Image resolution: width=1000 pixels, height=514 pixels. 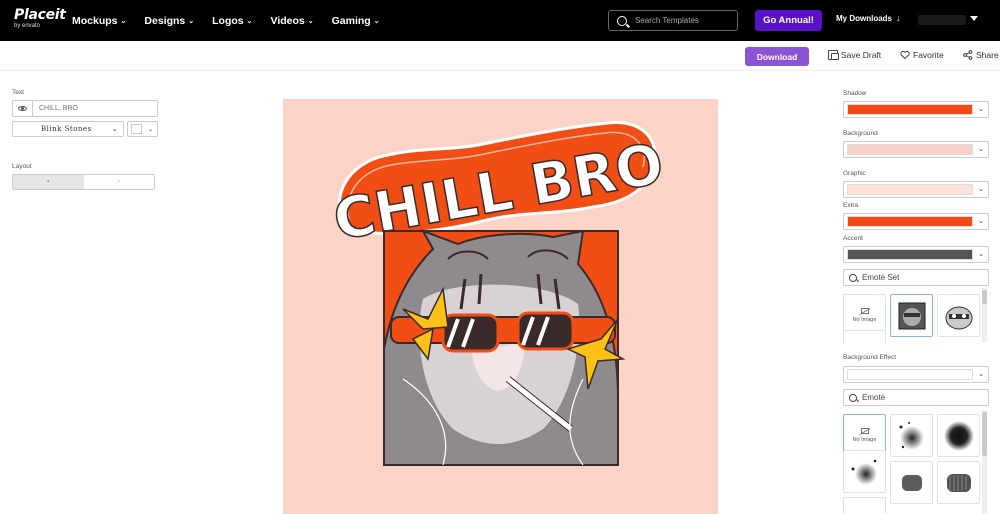 I want to click on shadow-color-swatch, so click(x=910, y=109).